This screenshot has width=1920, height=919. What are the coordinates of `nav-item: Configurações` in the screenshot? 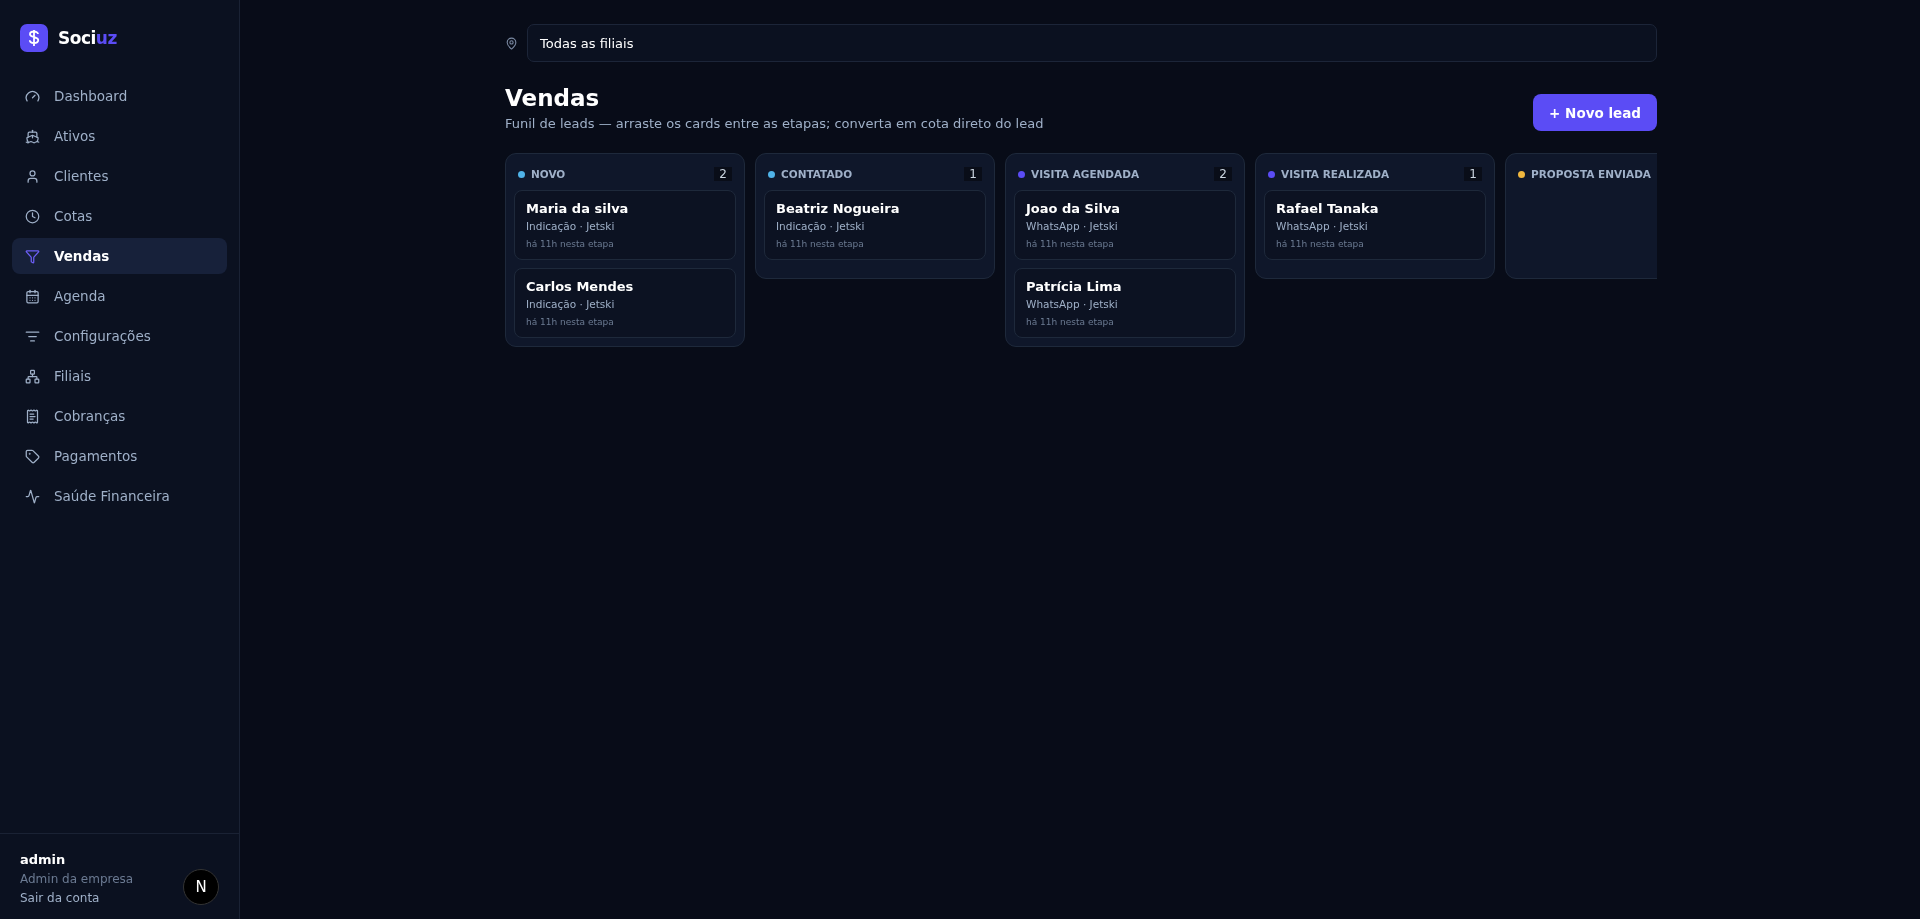 It's located at (119, 336).